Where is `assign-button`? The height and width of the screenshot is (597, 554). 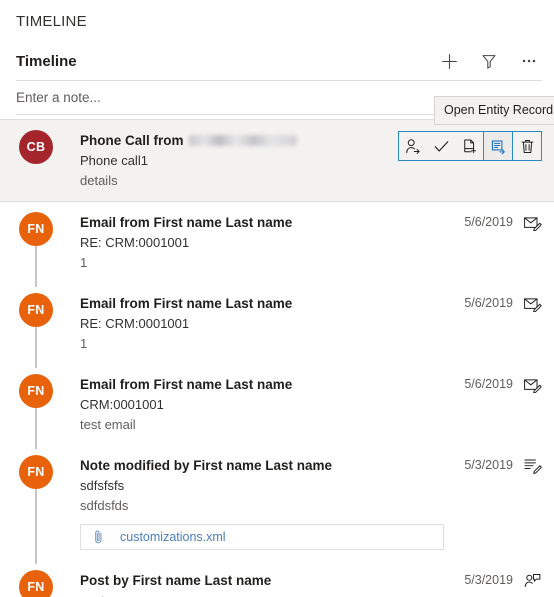 assign-button is located at coordinates (413, 146).